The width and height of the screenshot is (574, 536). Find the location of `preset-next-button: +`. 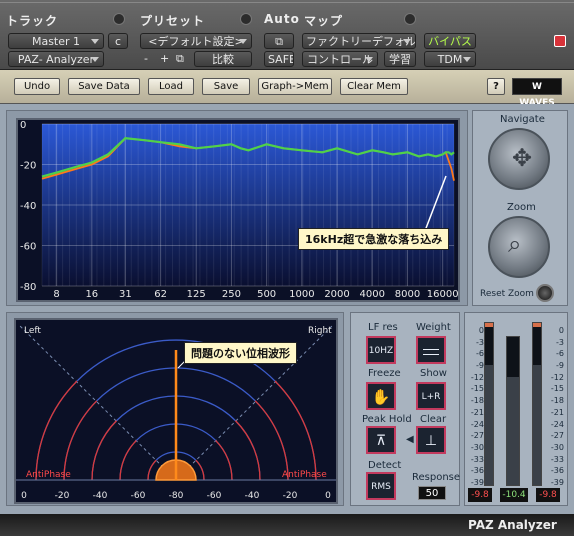

preset-next-button: + is located at coordinates (164, 58).